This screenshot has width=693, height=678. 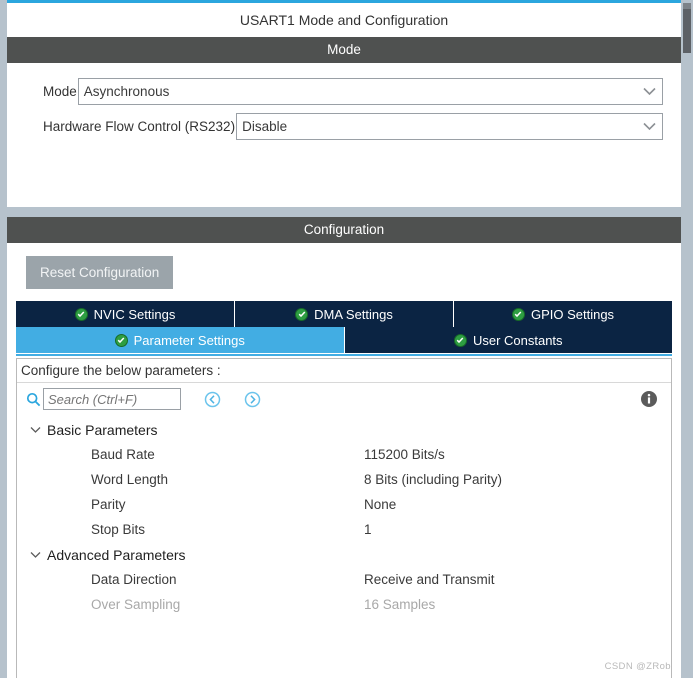 What do you see at coordinates (370, 91) in the screenshot?
I see `mode-dropdown: Asynchronous` at bounding box center [370, 91].